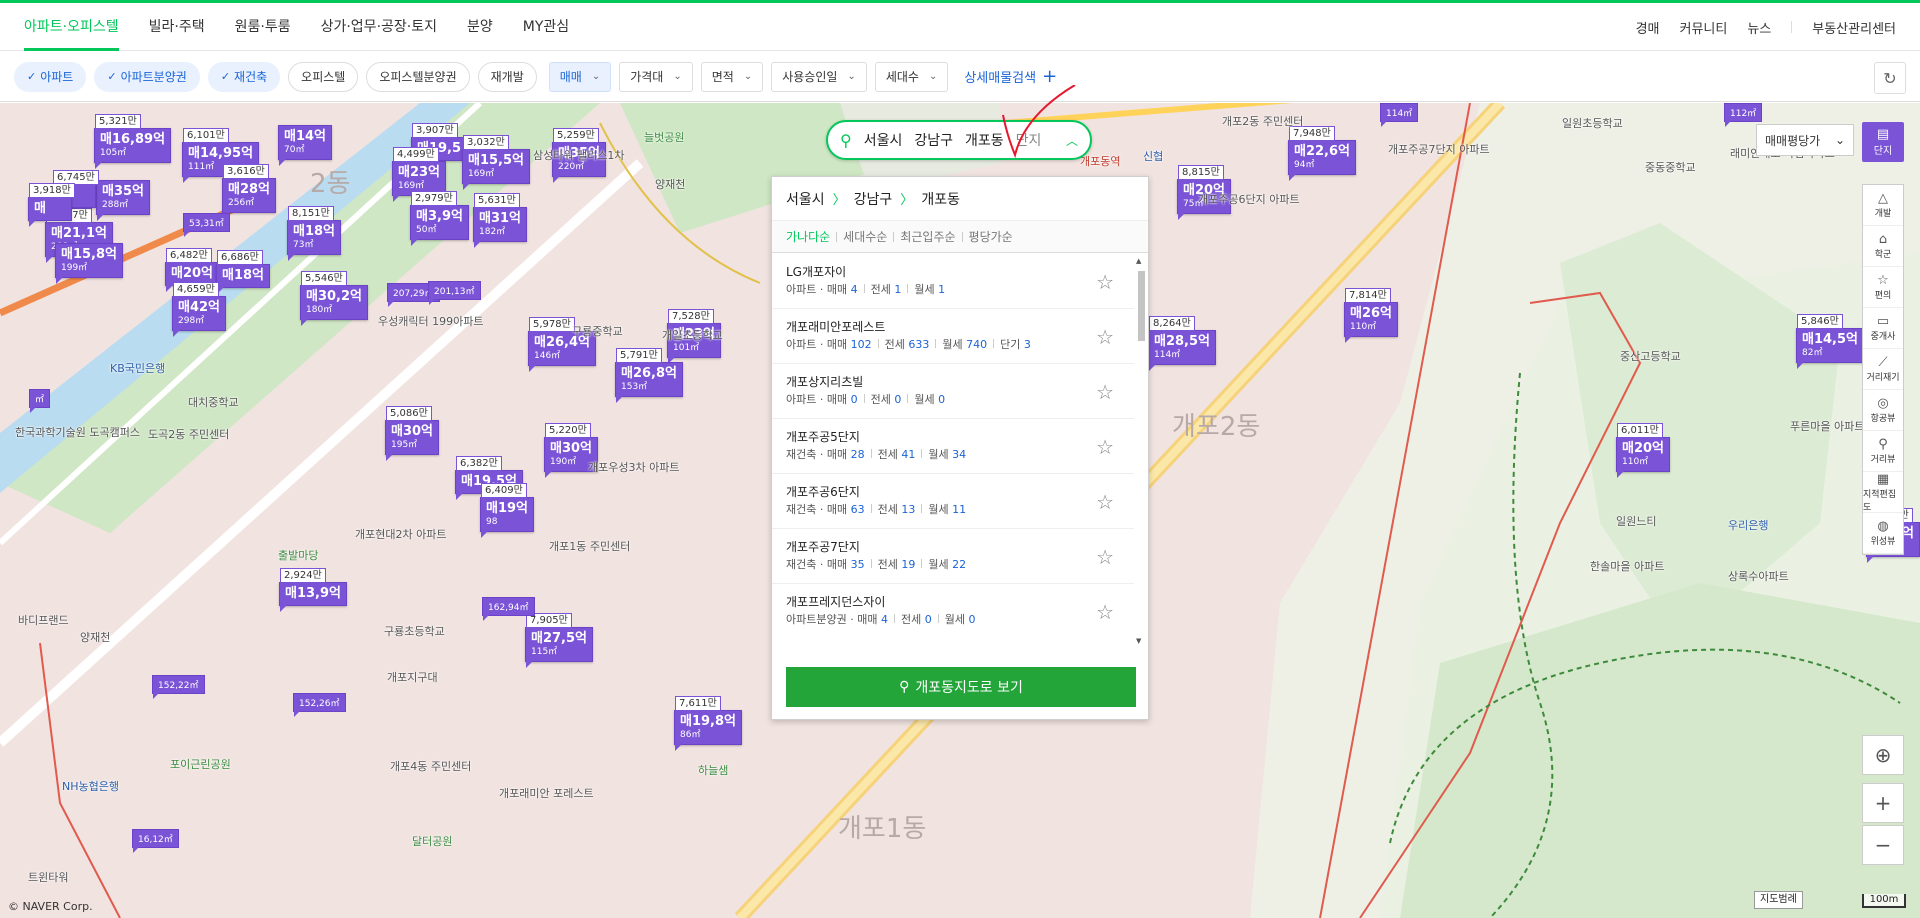 The height and width of the screenshot is (918, 1920). Describe the element at coordinates (1399, 115) in the screenshot. I see `area-tag: 114㎡` at that location.